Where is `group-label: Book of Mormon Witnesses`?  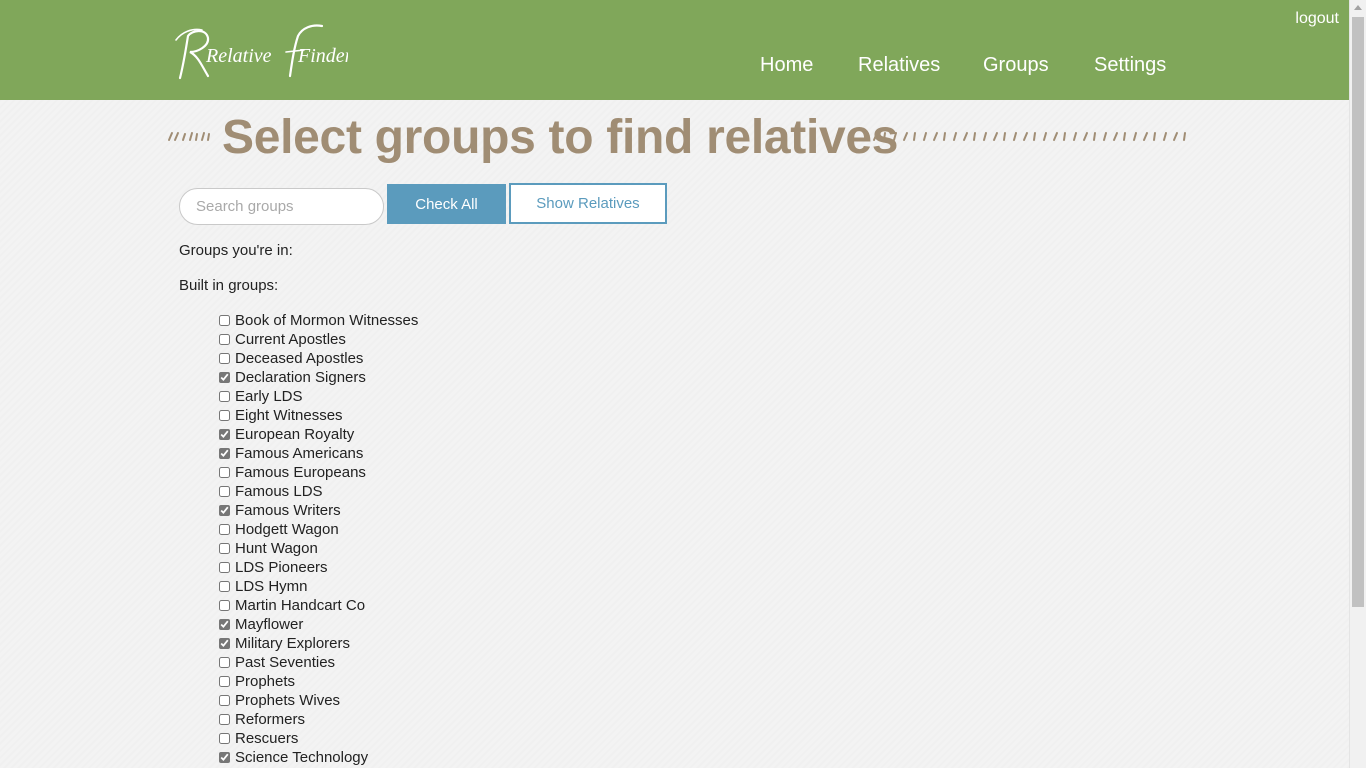
group-label: Book of Mormon Witnesses is located at coordinates (327, 320).